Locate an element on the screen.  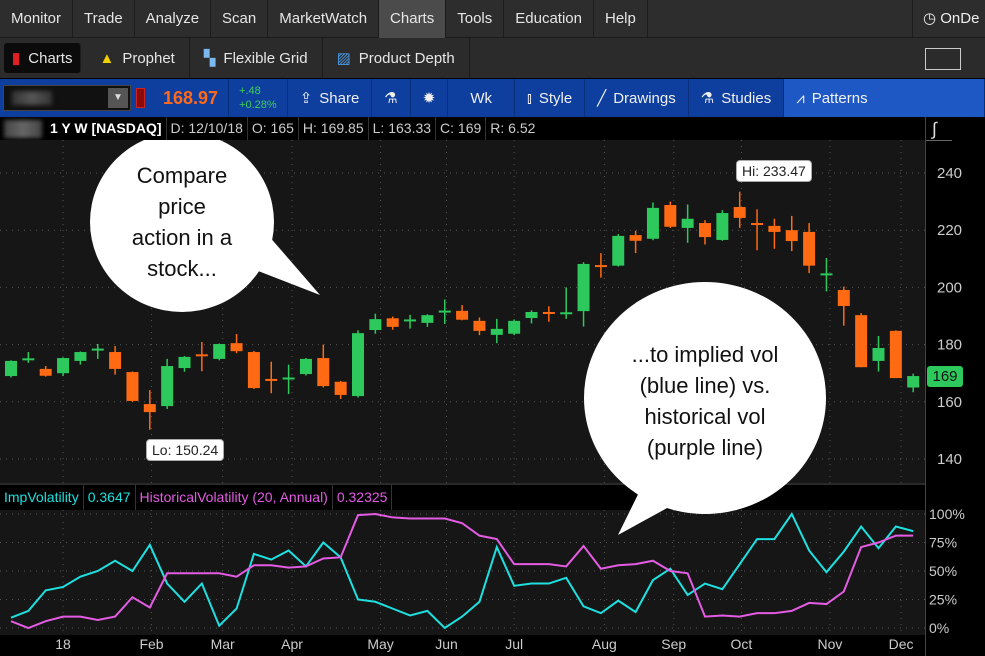
menu-education: Education is located at coordinates (549, 19).